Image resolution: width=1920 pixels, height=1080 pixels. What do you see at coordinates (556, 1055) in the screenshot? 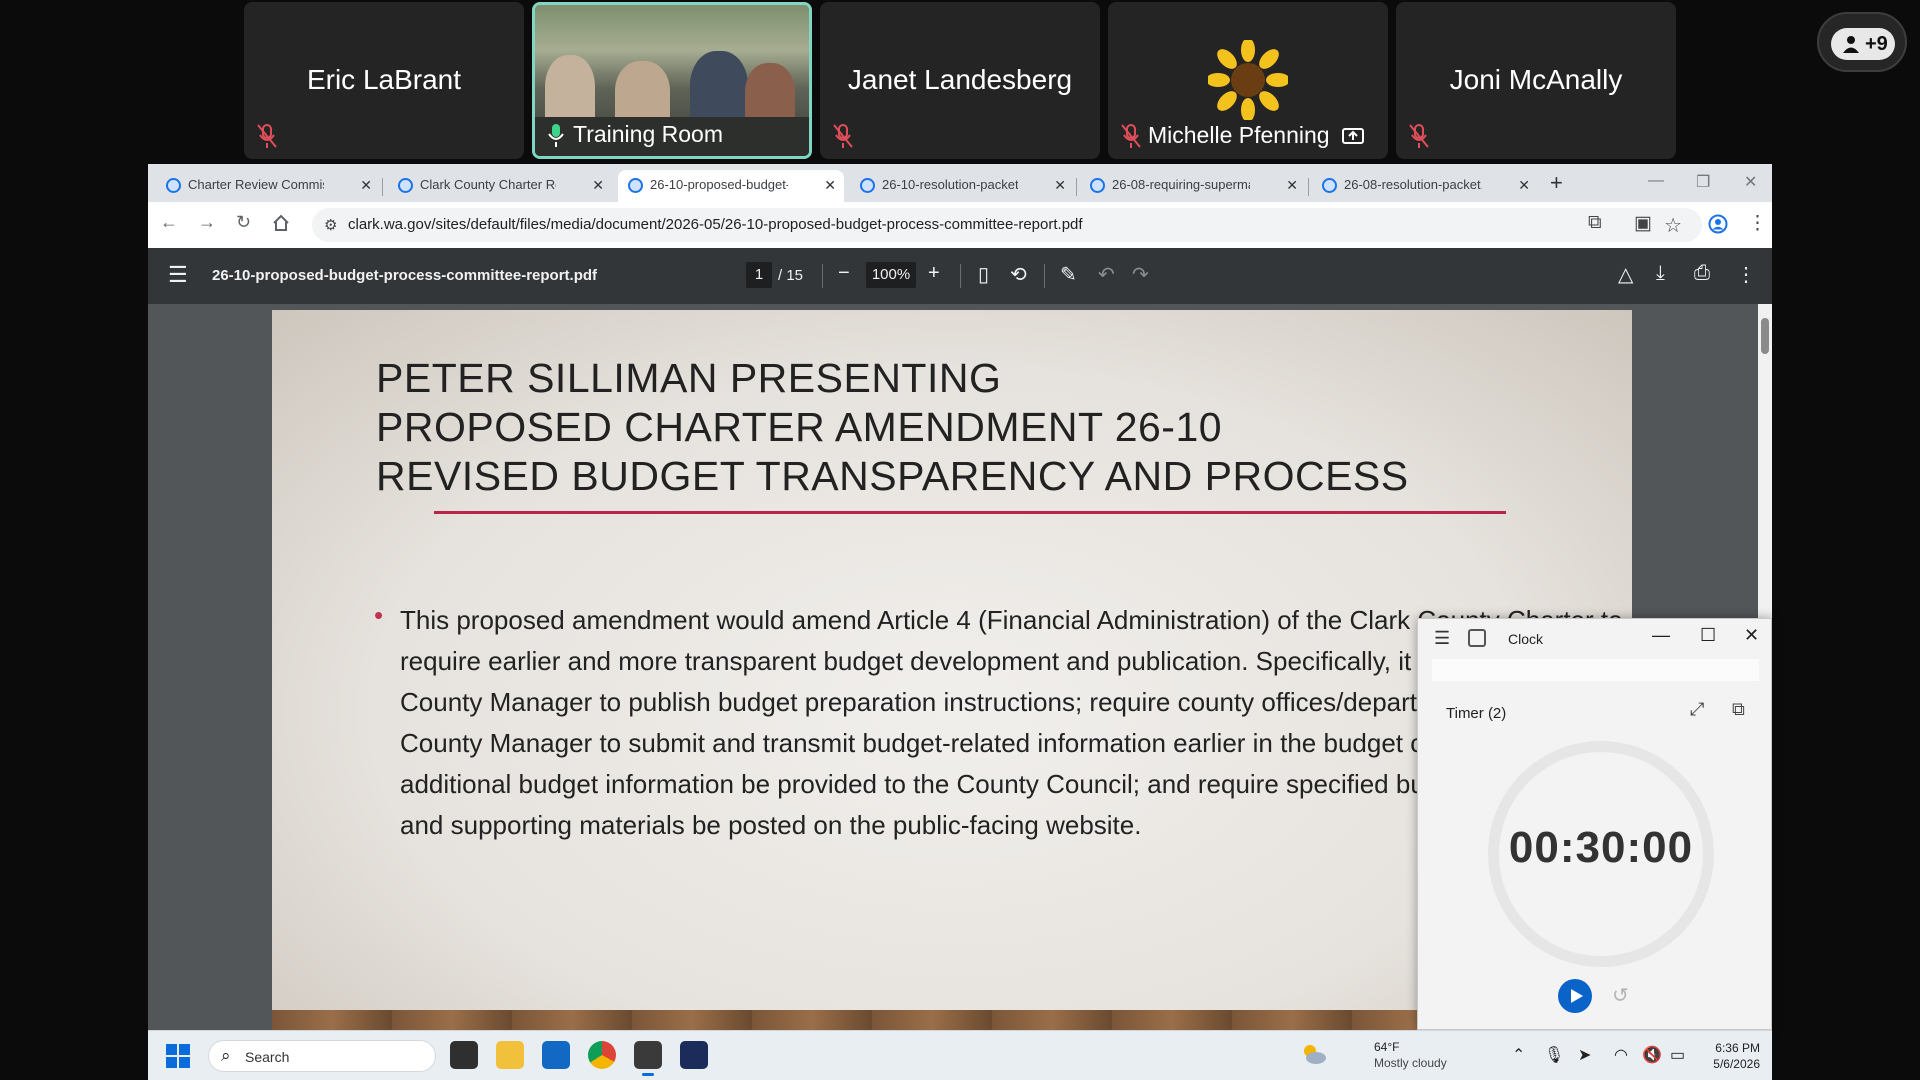
I see `outlook-icon` at bounding box center [556, 1055].